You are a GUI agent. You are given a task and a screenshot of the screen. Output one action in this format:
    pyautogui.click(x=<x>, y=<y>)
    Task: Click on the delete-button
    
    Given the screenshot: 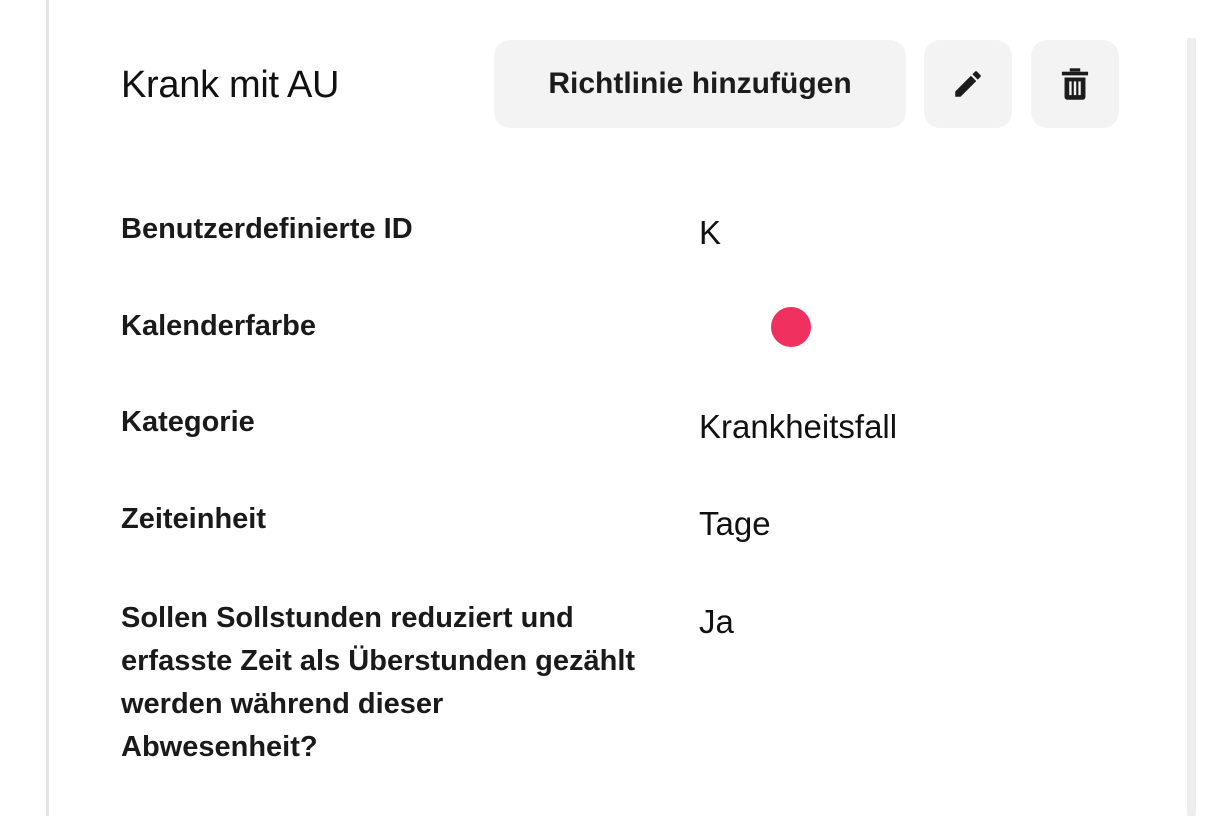 What is the action you would take?
    pyautogui.click(x=1075, y=84)
    